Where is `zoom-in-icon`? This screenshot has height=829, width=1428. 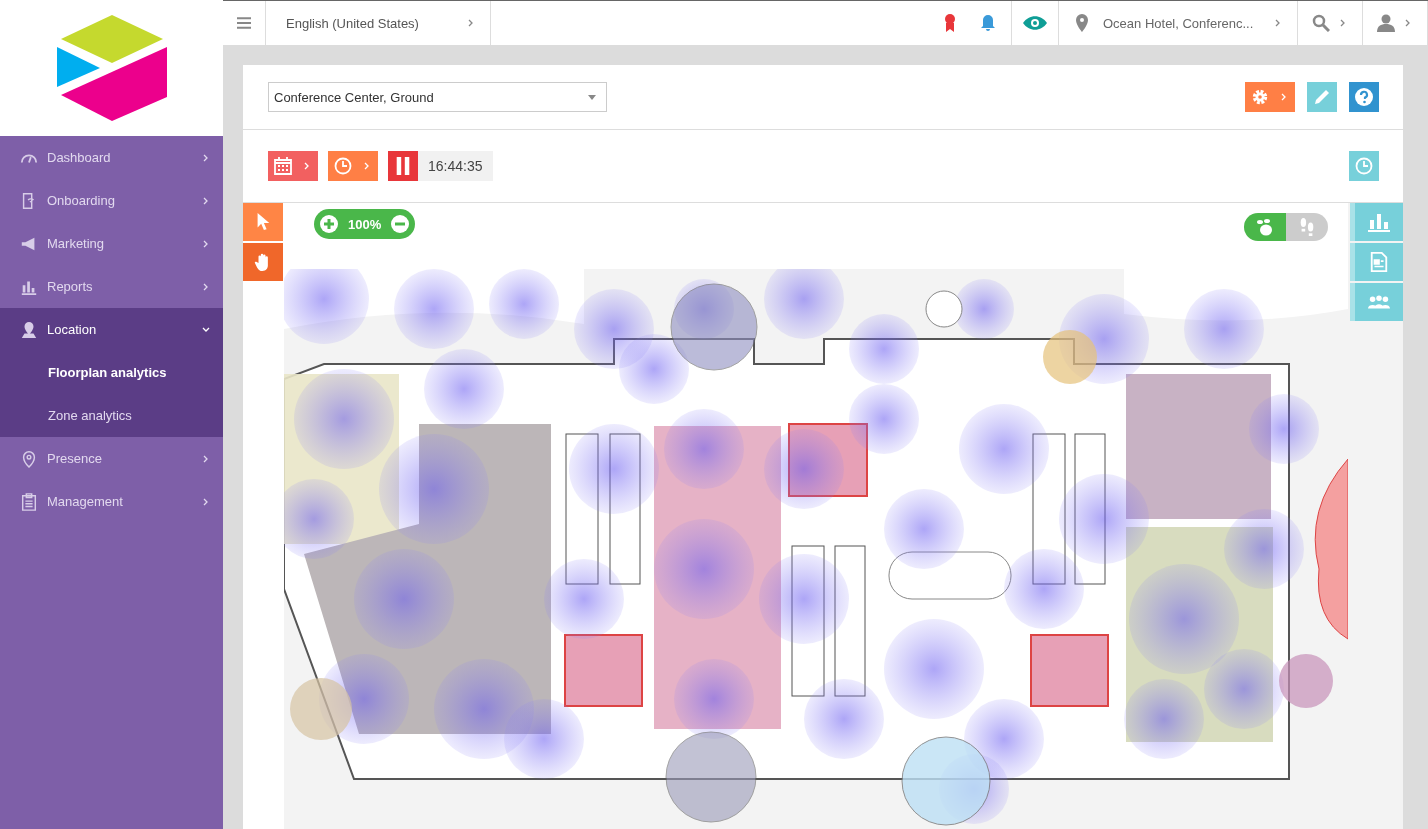
zoom-in-icon is located at coordinates (329, 224).